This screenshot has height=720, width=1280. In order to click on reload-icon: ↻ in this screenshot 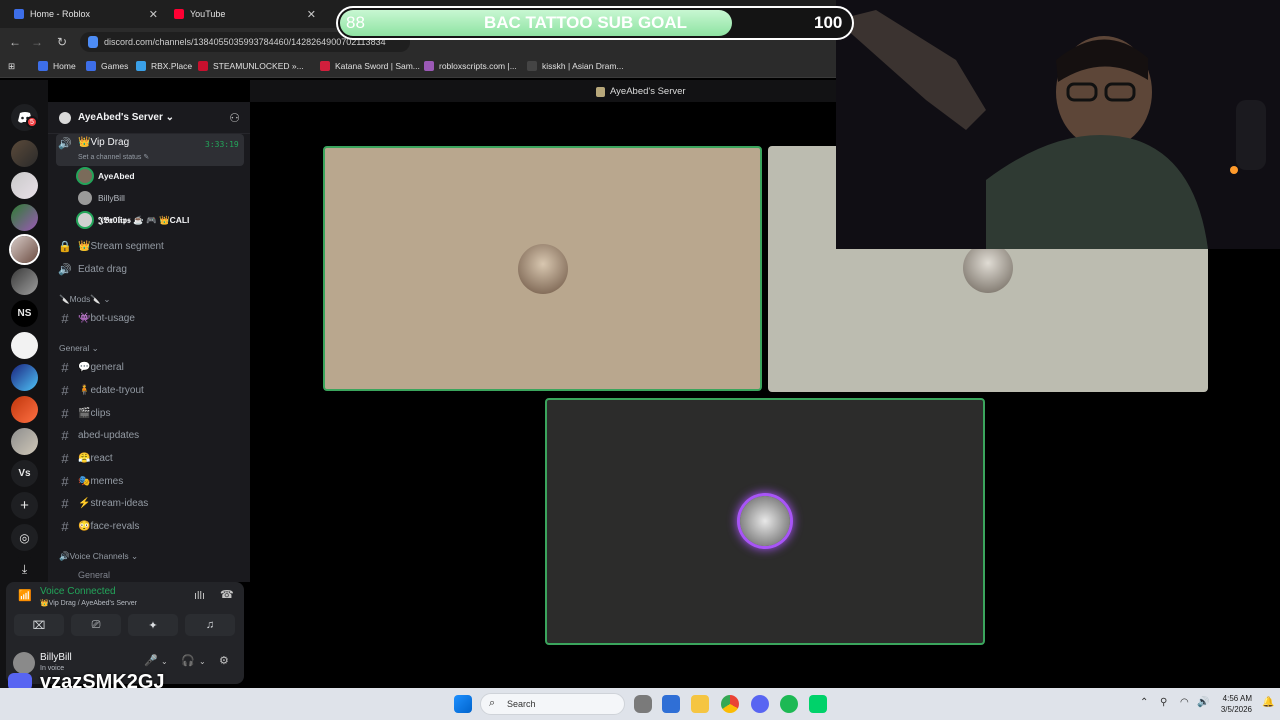, I will do `click(62, 42)`.